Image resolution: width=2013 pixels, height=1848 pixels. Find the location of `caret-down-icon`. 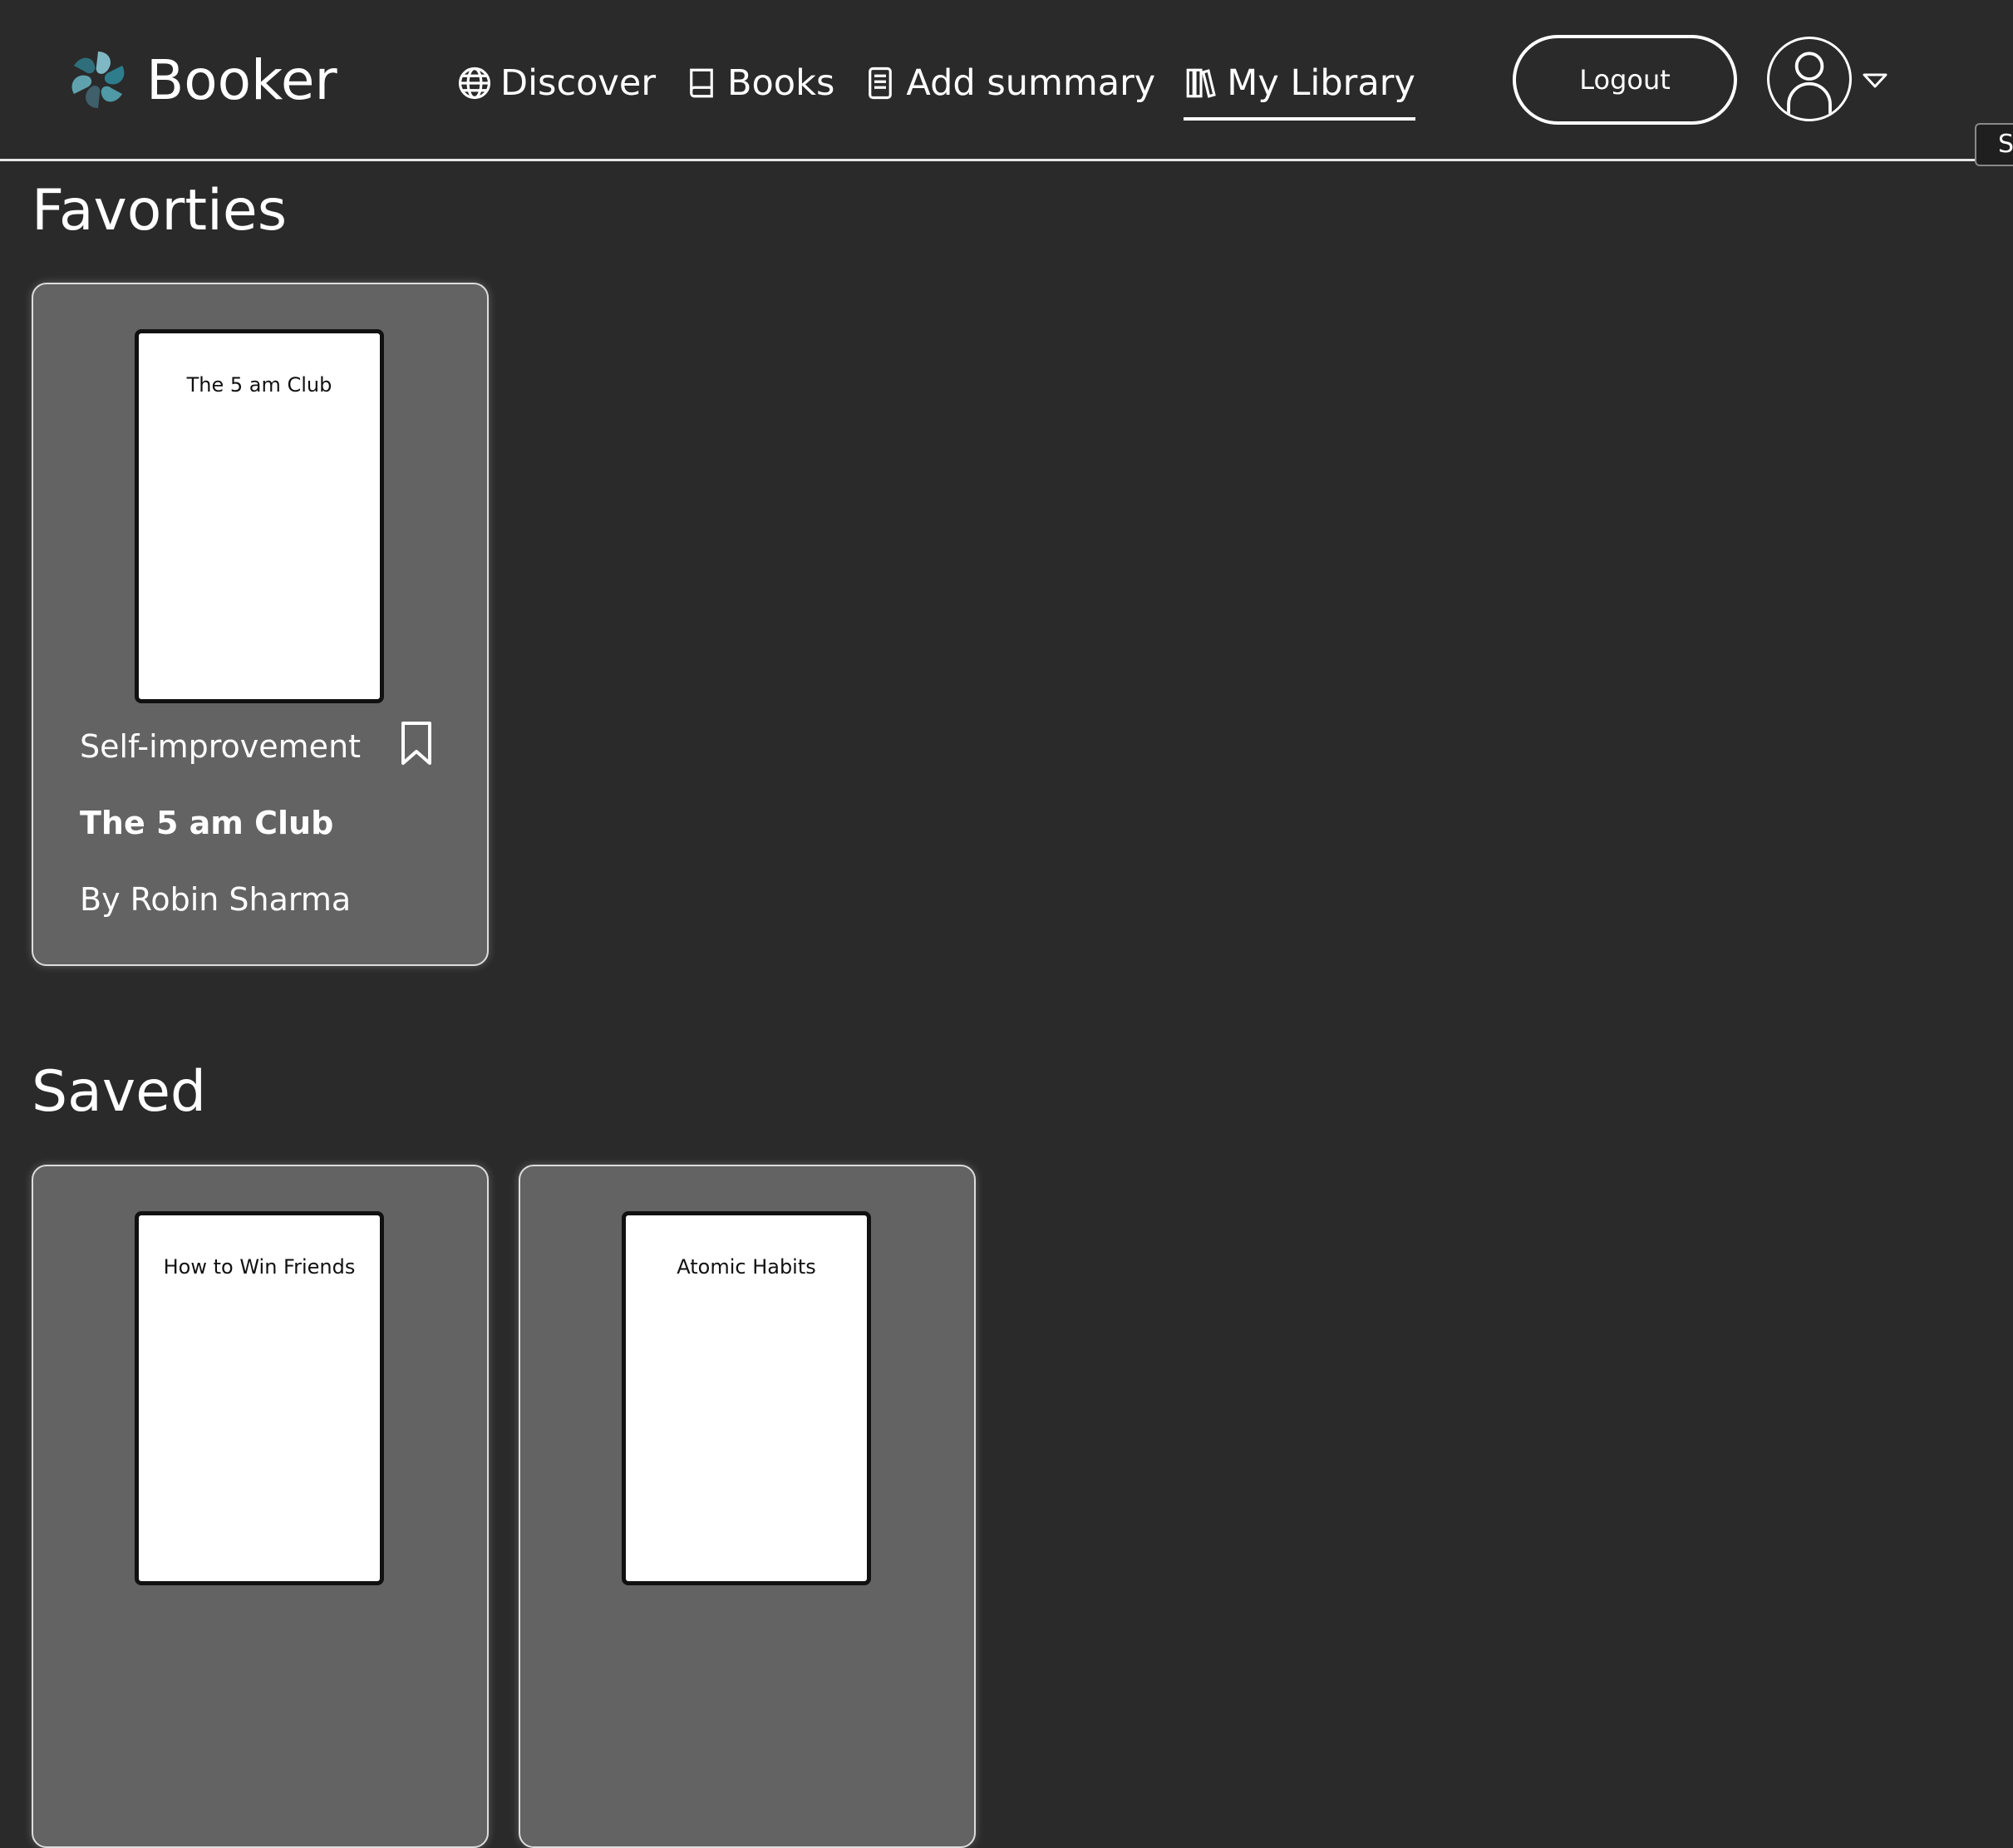

caret-down-icon is located at coordinates (1875, 80).